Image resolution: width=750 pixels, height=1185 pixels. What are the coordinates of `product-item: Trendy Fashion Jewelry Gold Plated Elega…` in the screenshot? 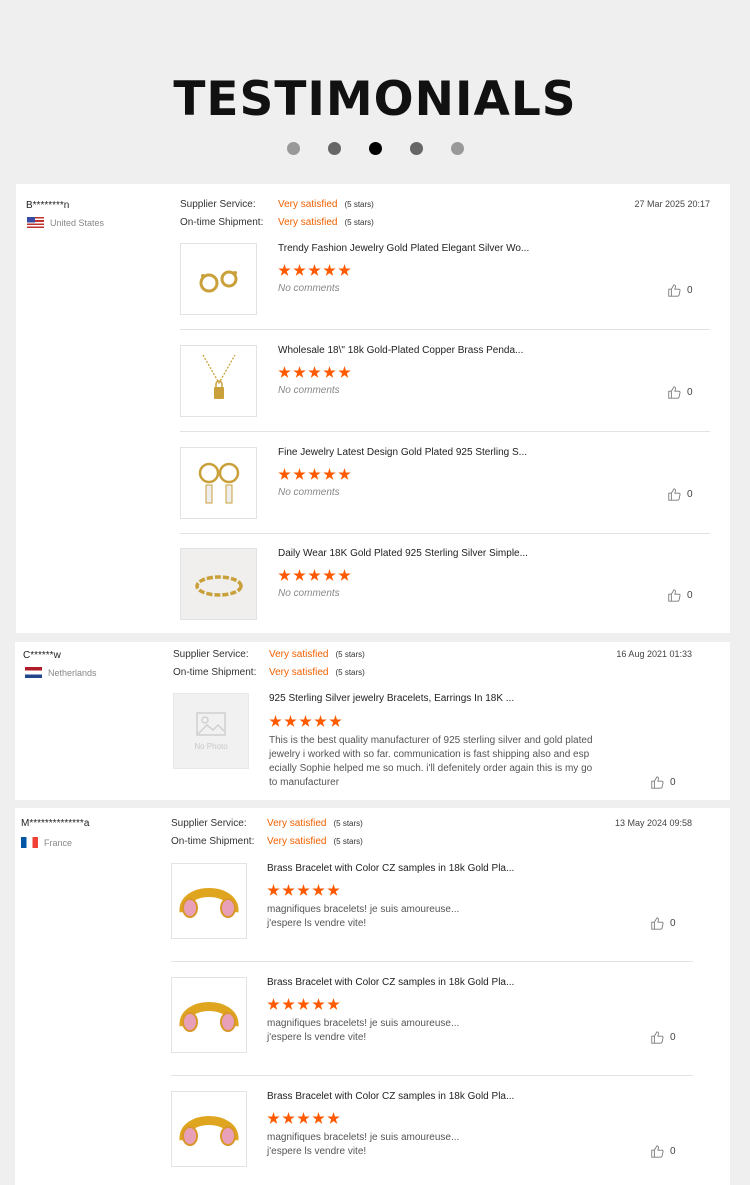 It's located at (445, 283).